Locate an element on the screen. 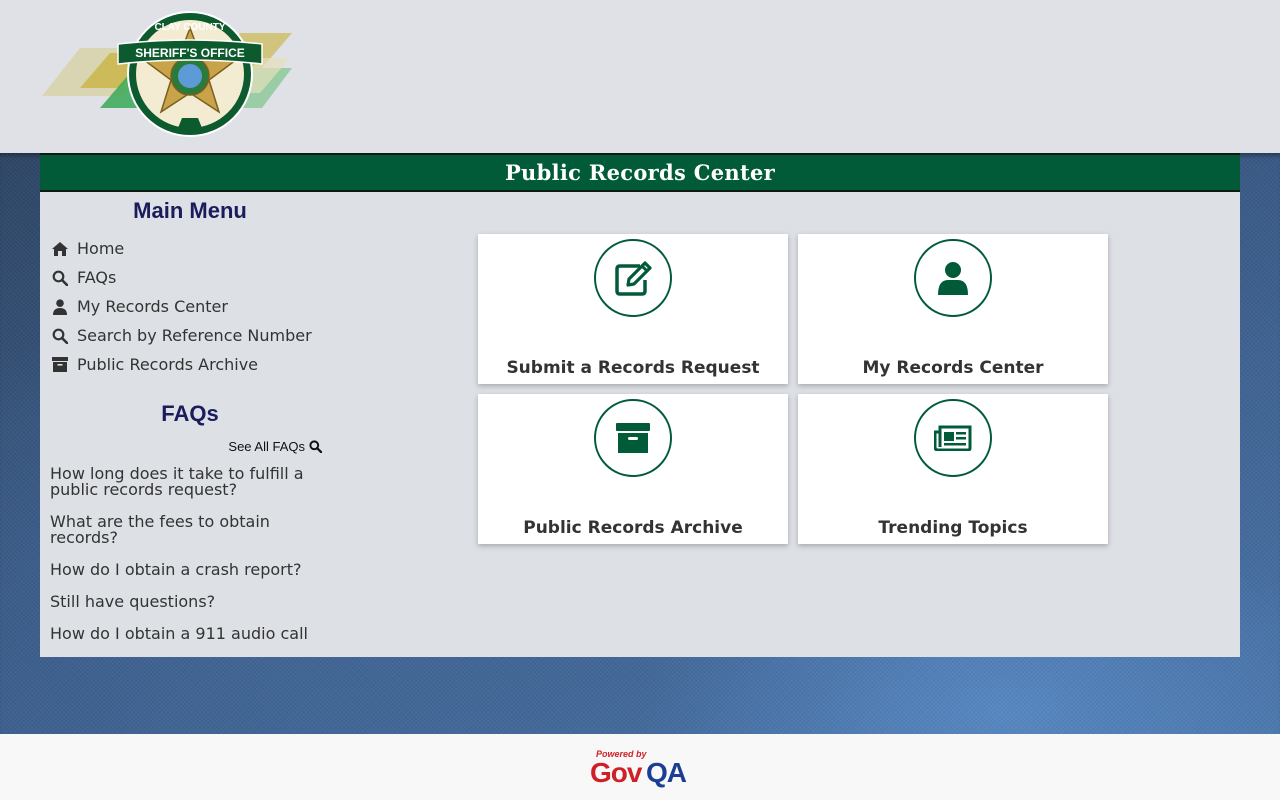 Image resolution: width=1280 pixels, height=800 pixels. menu-item-search-by-reference: Search by Reference Number is located at coordinates (195, 335).